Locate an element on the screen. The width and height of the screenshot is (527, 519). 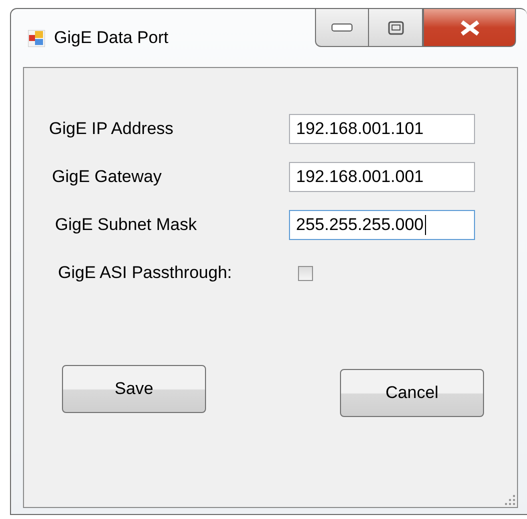
field-label: GigE ASI Passthrough: is located at coordinates (145, 273).